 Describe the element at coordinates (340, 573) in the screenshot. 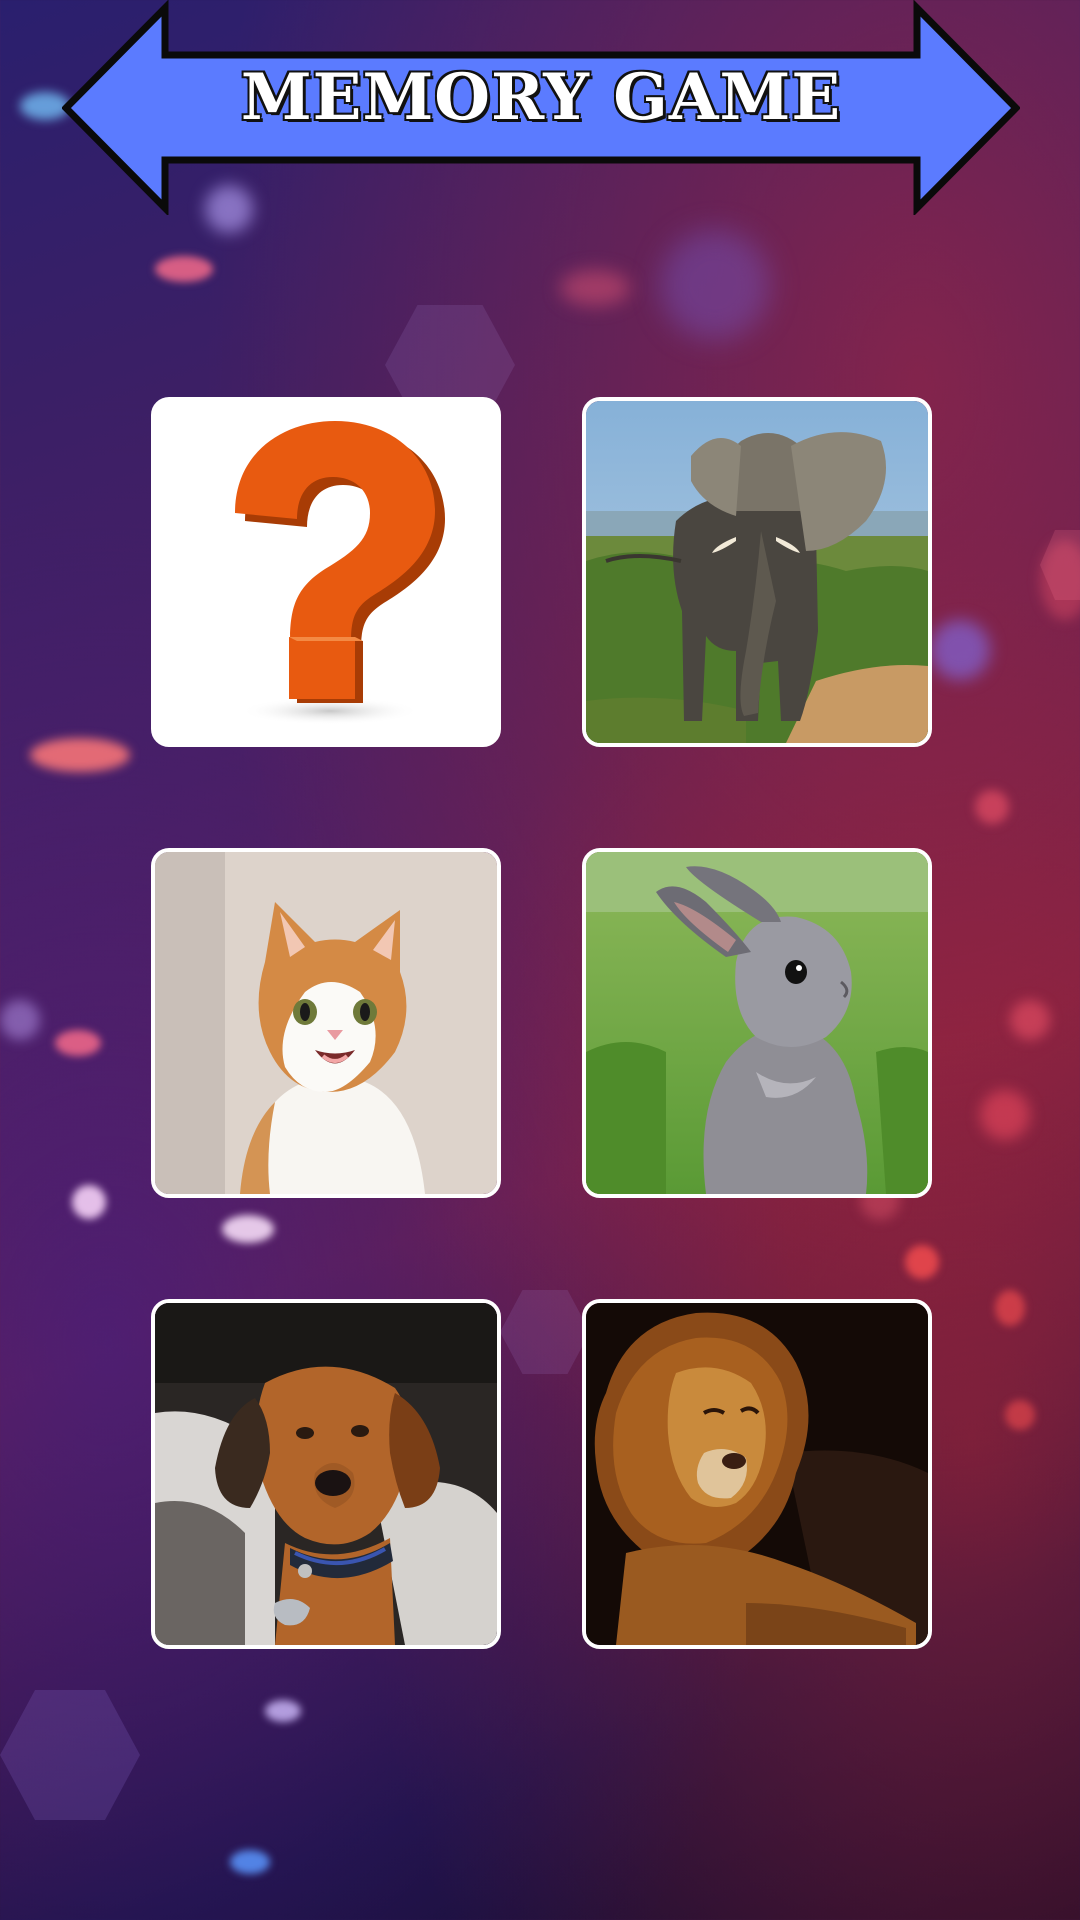

I see `question-mark-icon` at that location.